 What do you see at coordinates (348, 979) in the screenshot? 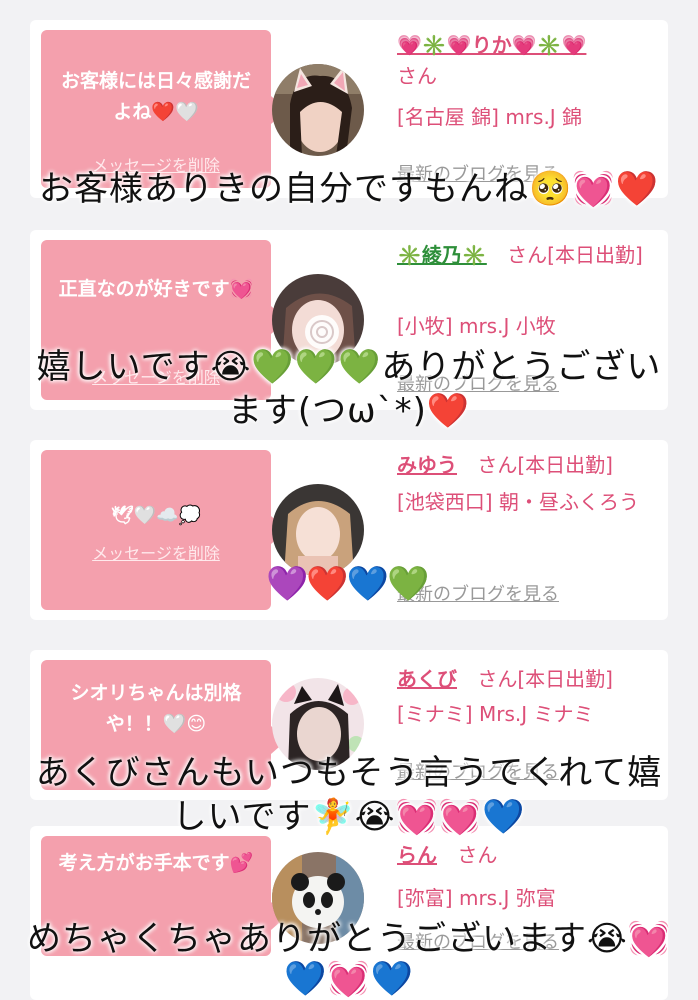
I see `overlay-caption: 💙💓💙` at bounding box center [348, 979].